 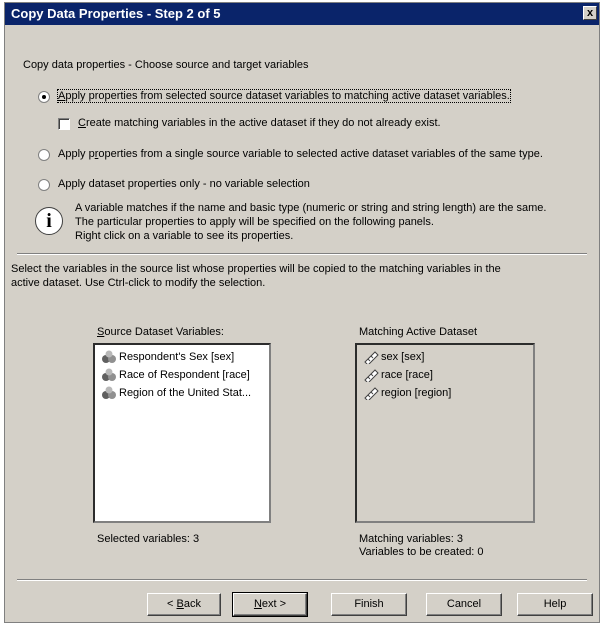 What do you see at coordinates (590, 13) in the screenshot?
I see `close-button: x` at bounding box center [590, 13].